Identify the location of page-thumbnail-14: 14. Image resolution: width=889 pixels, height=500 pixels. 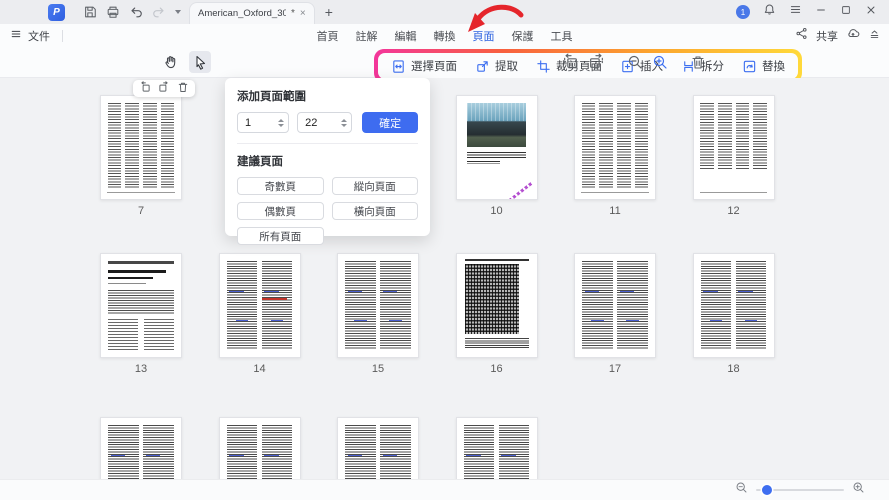
(259, 314).